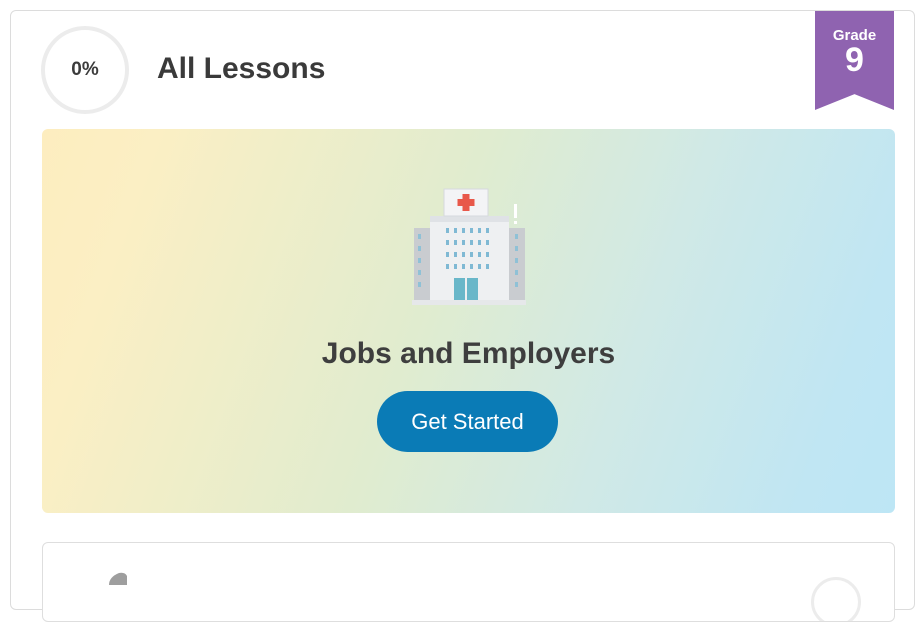  I want to click on grade-badge: Grade 9, so click(854, 60).